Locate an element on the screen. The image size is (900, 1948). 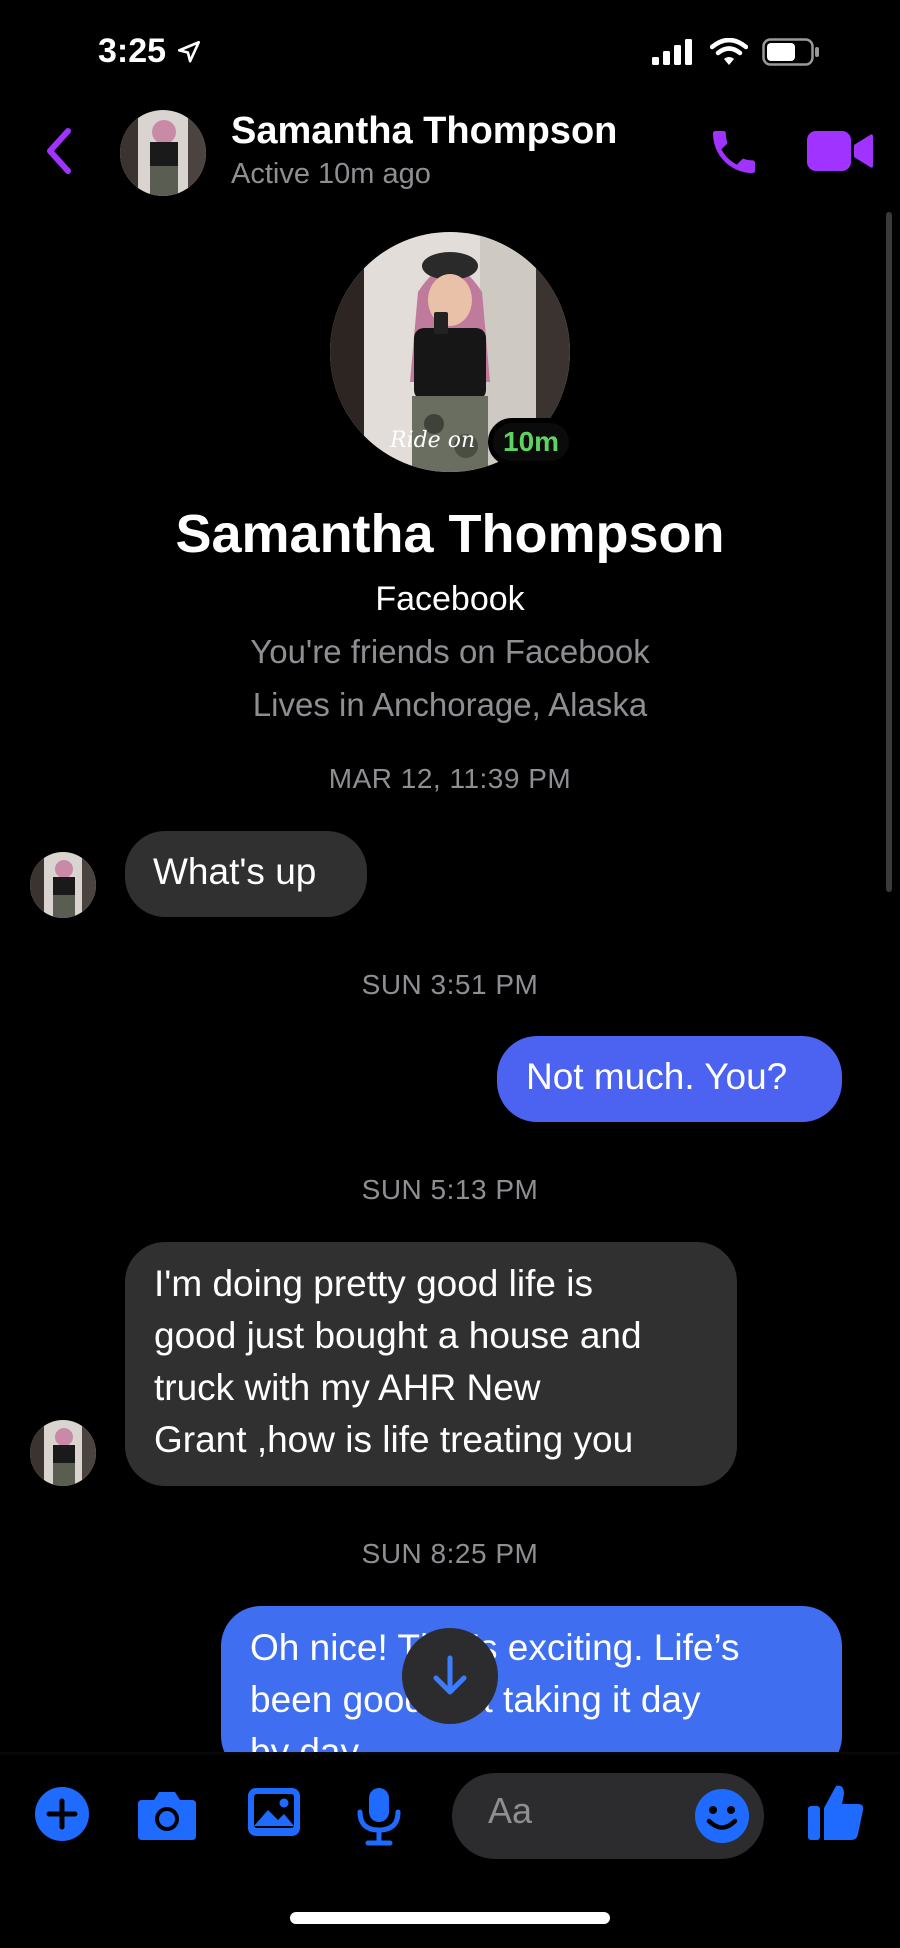
arrow-down-icon is located at coordinates (450, 1675).